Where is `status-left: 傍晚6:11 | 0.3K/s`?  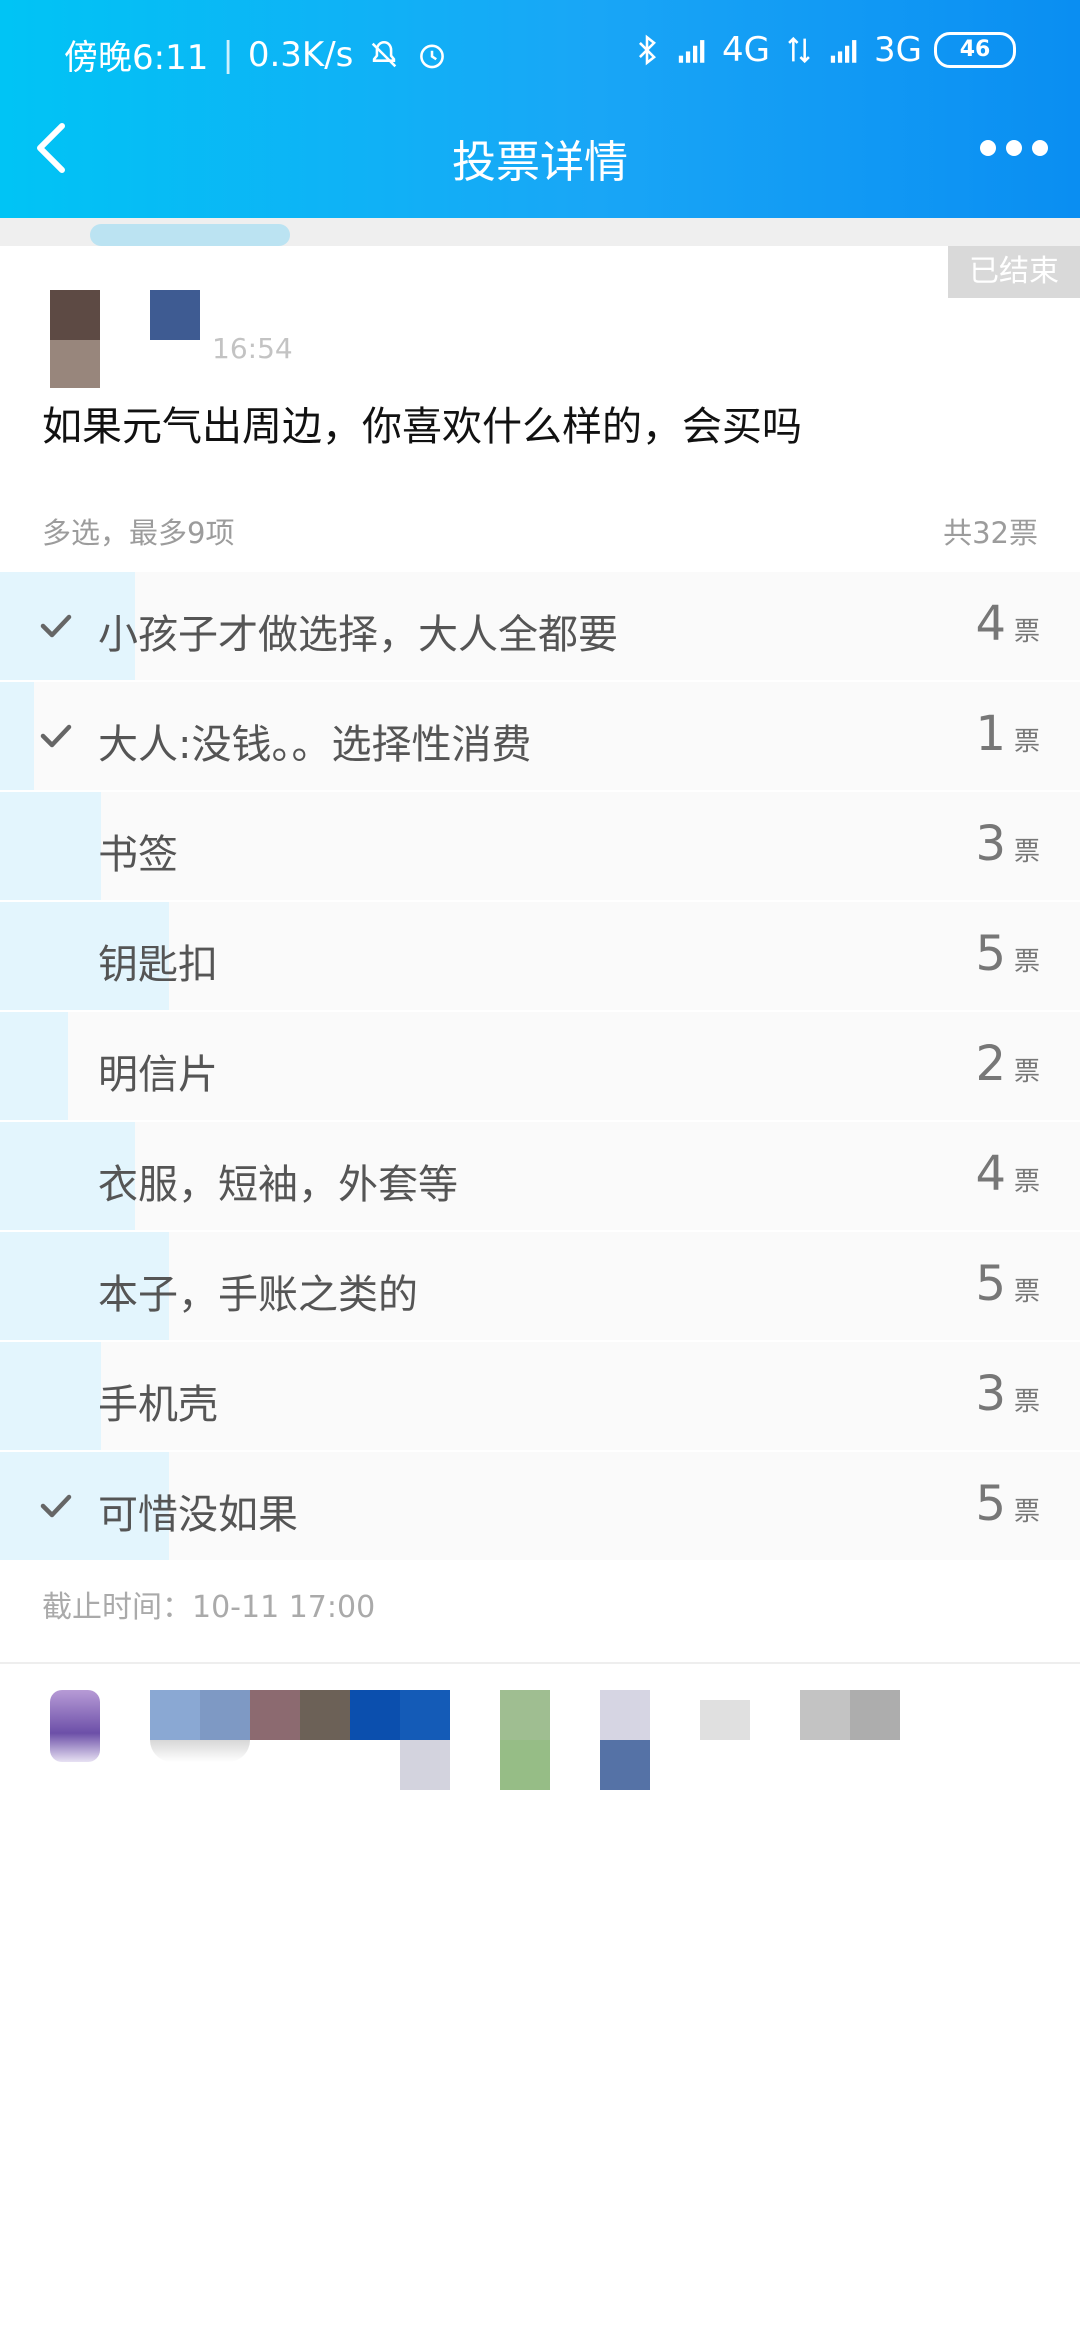 status-left: 傍晚6:11 | 0.3K/s is located at coordinates (256, 54).